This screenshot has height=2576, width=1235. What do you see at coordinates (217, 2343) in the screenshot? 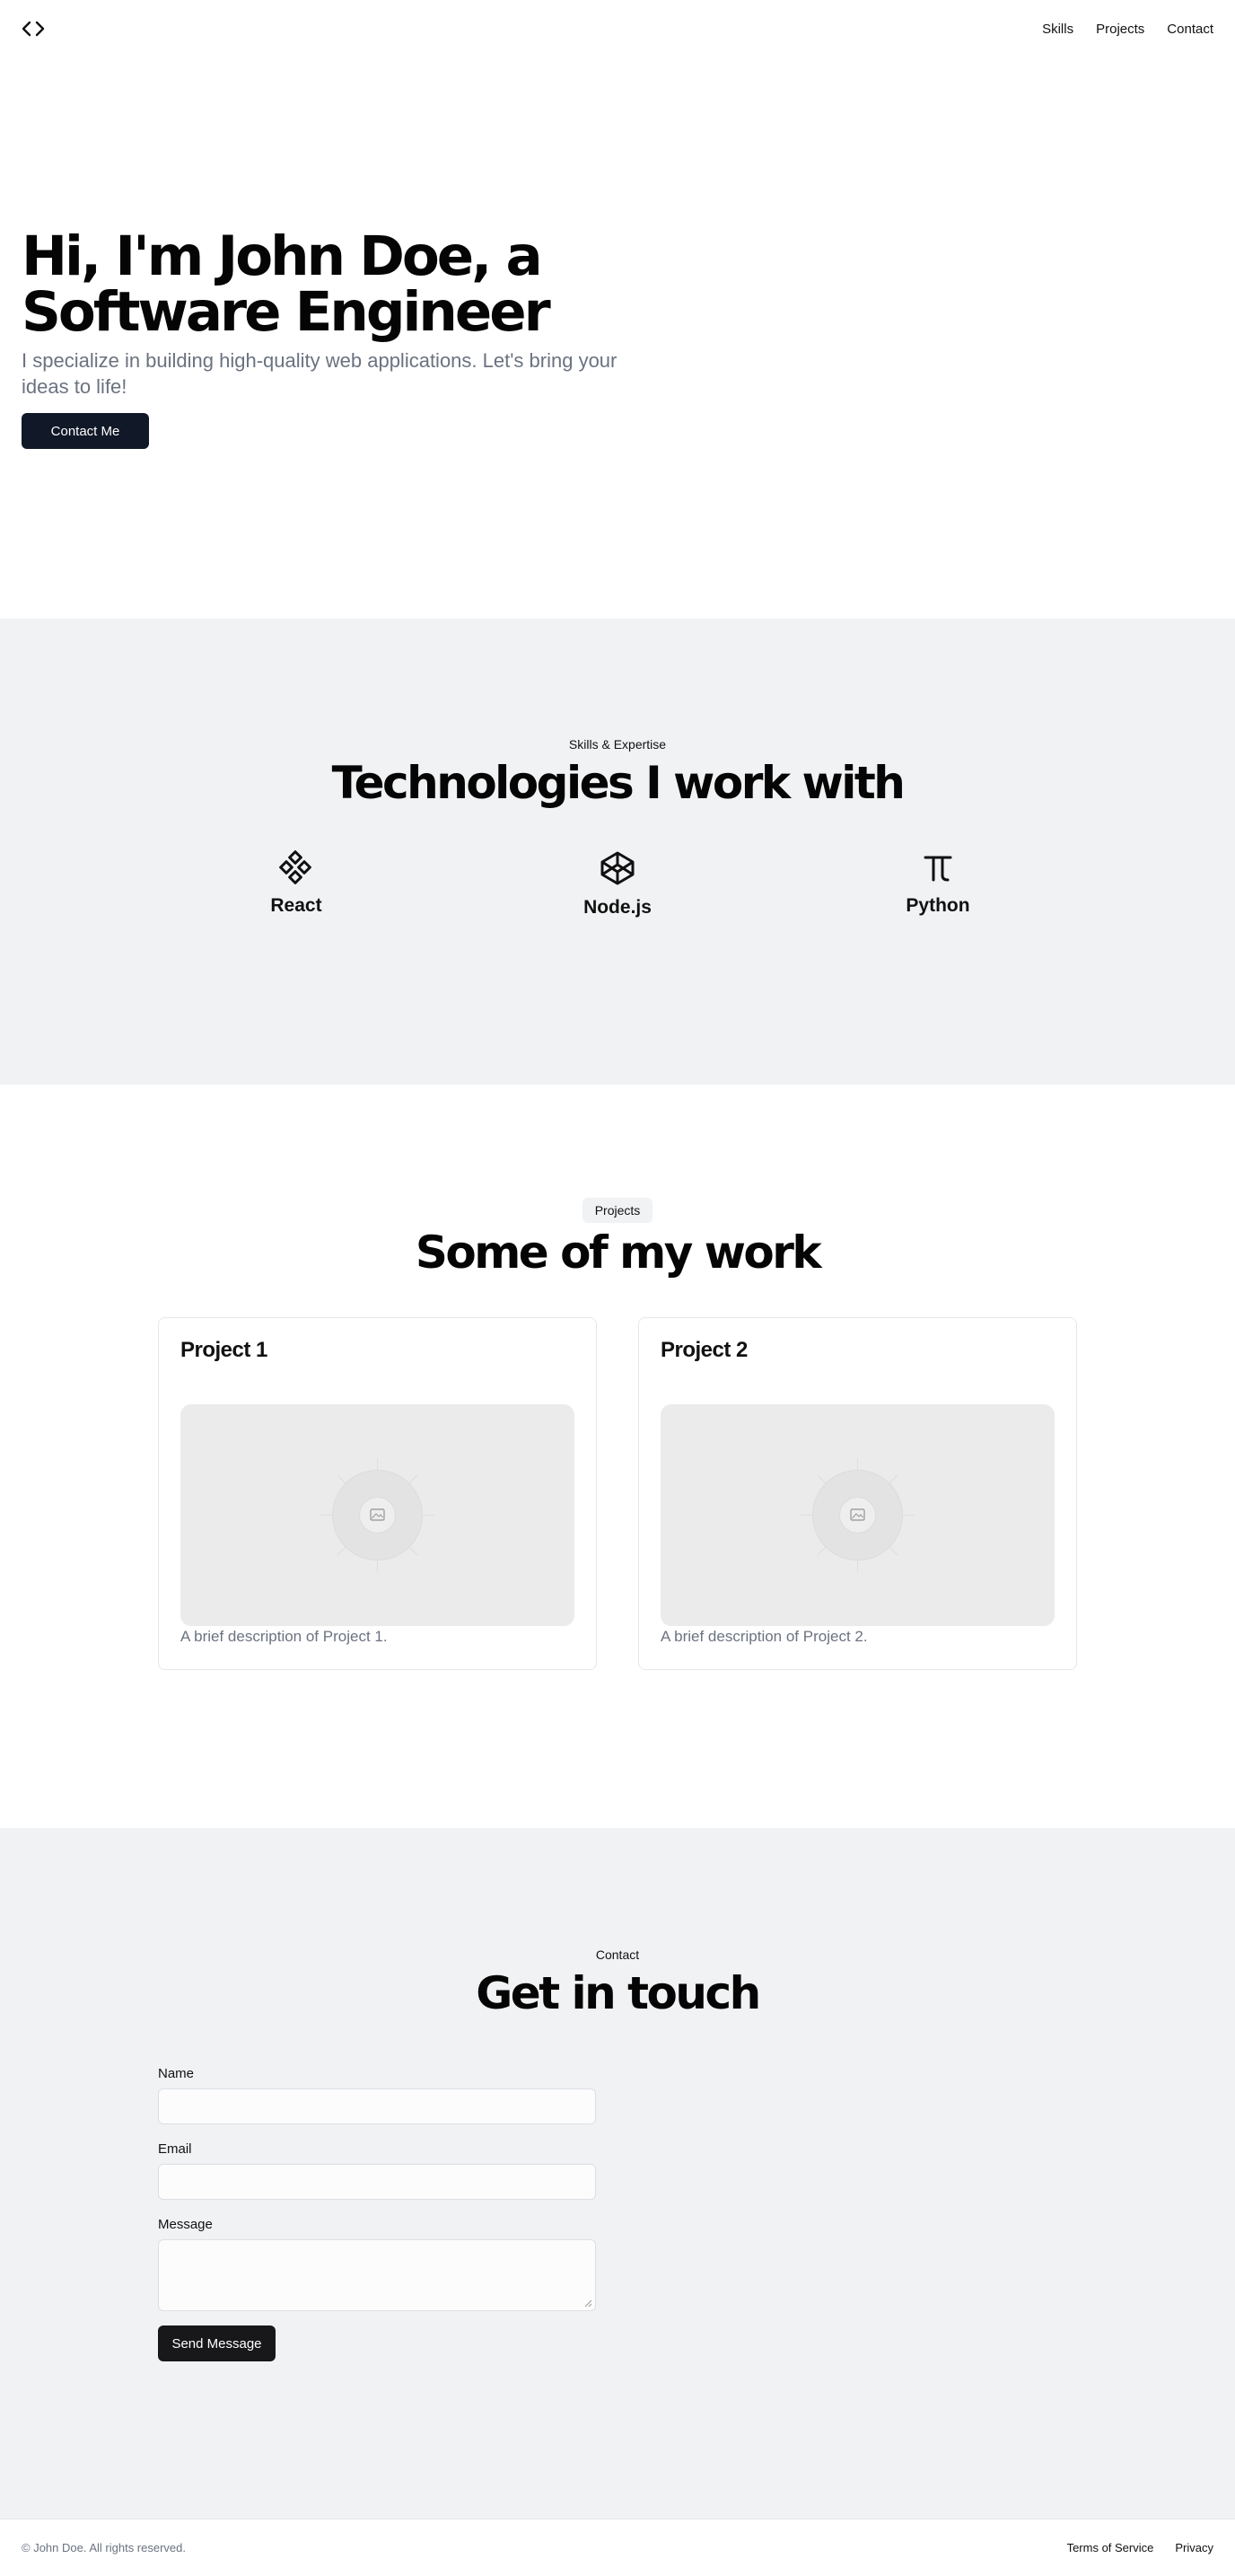
I see `send-message-button: Send Message` at bounding box center [217, 2343].